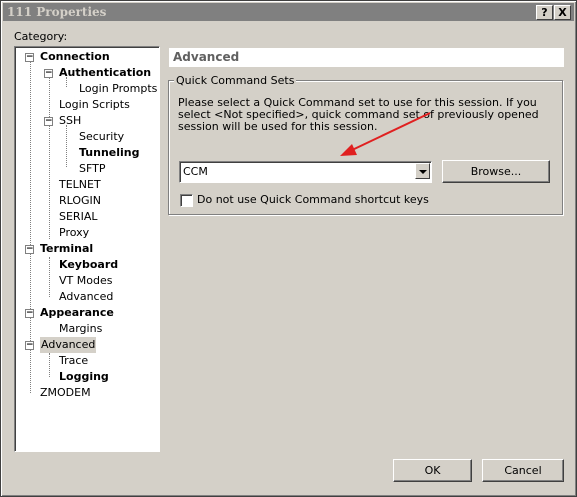 The height and width of the screenshot is (497, 577). I want to click on arrow-head, so click(348, 150).